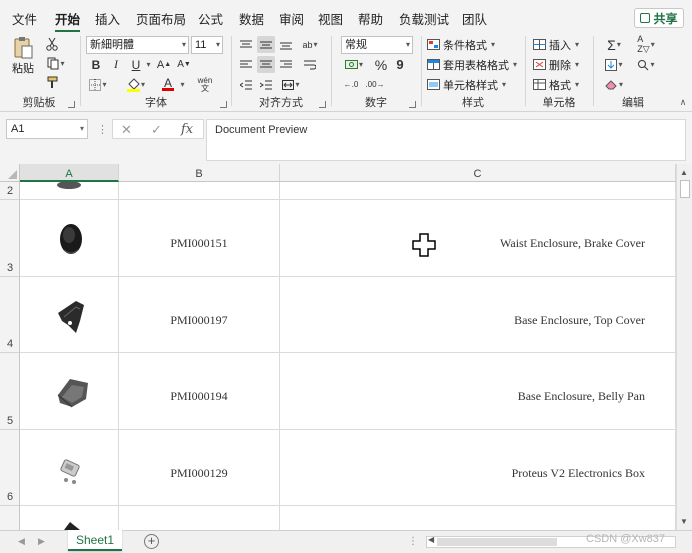 The width and height of the screenshot is (692, 553). What do you see at coordinates (330, 18) in the screenshot?
I see `tab-view: 视图` at bounding box center [330, 18].